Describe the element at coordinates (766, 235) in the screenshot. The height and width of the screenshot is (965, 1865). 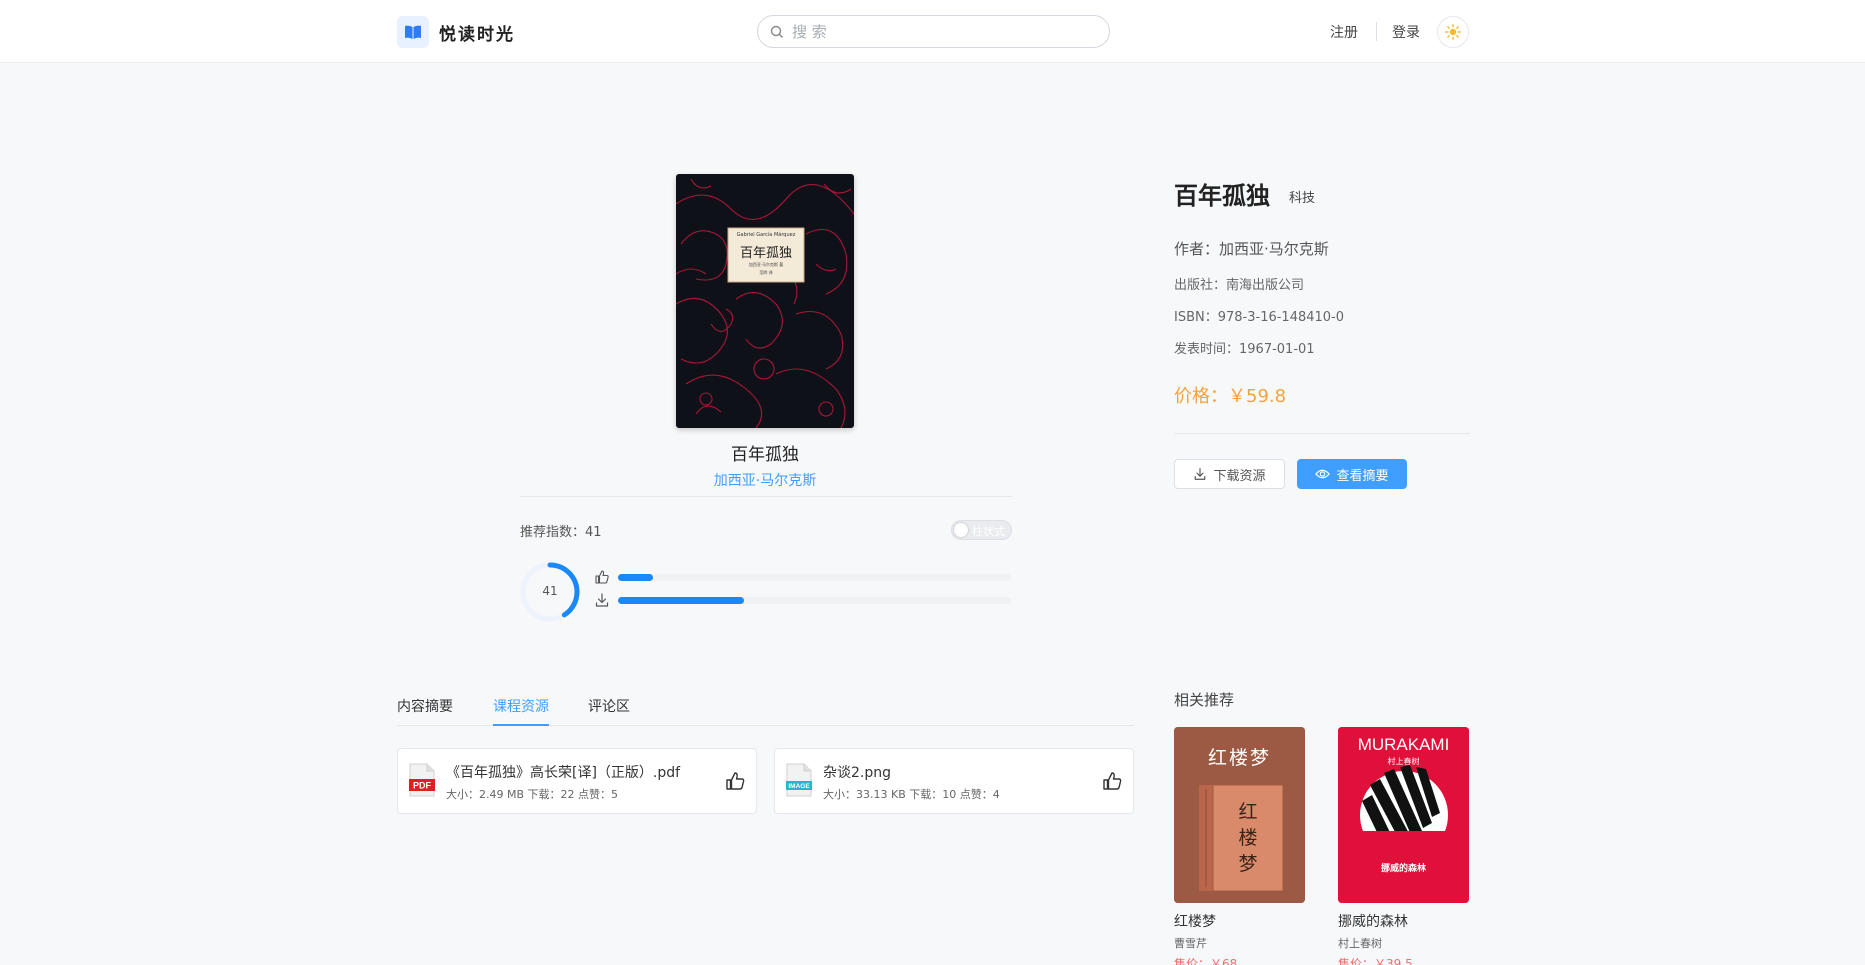
I see `cover-author-en: Gabriel García Márquez` at that location.